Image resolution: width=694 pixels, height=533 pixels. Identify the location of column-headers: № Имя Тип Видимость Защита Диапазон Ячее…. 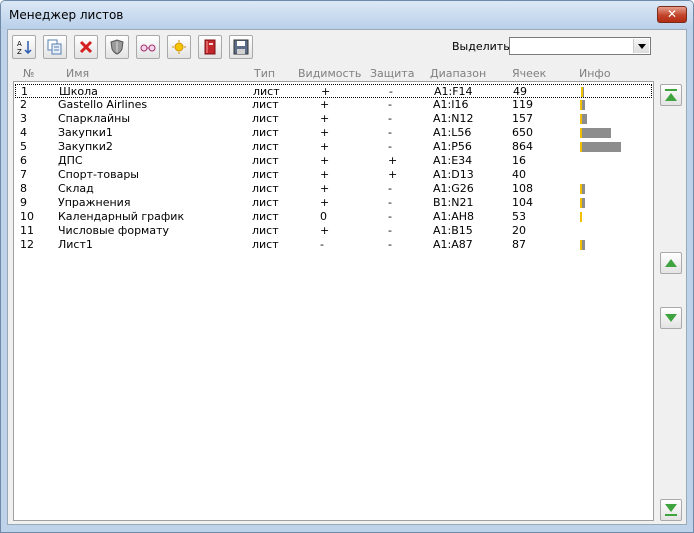
(333, 74).